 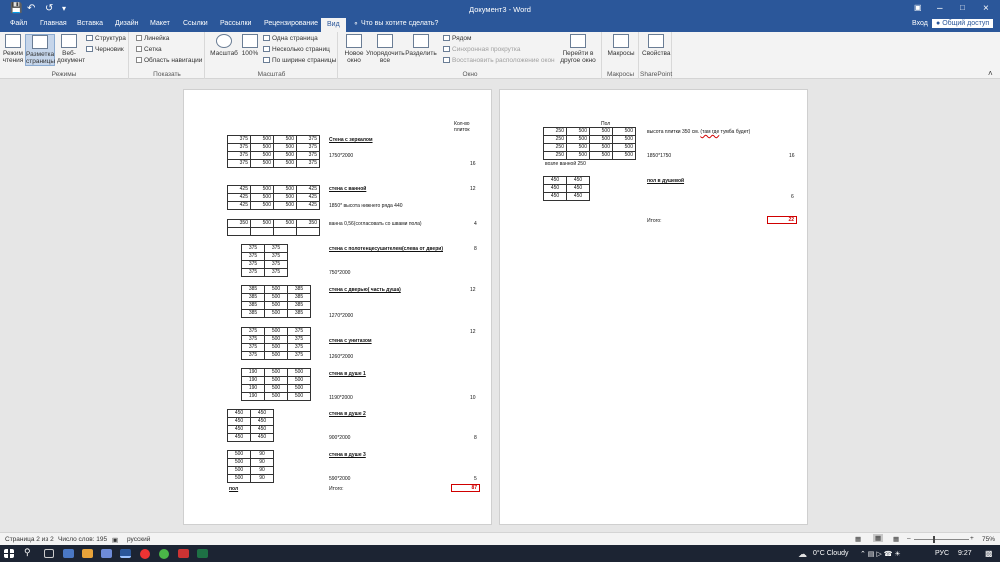 What do you see at coordinates (934, 539) in the screenshot?
I see `zoom-slider-thumb` at bounding box center [934, 539].